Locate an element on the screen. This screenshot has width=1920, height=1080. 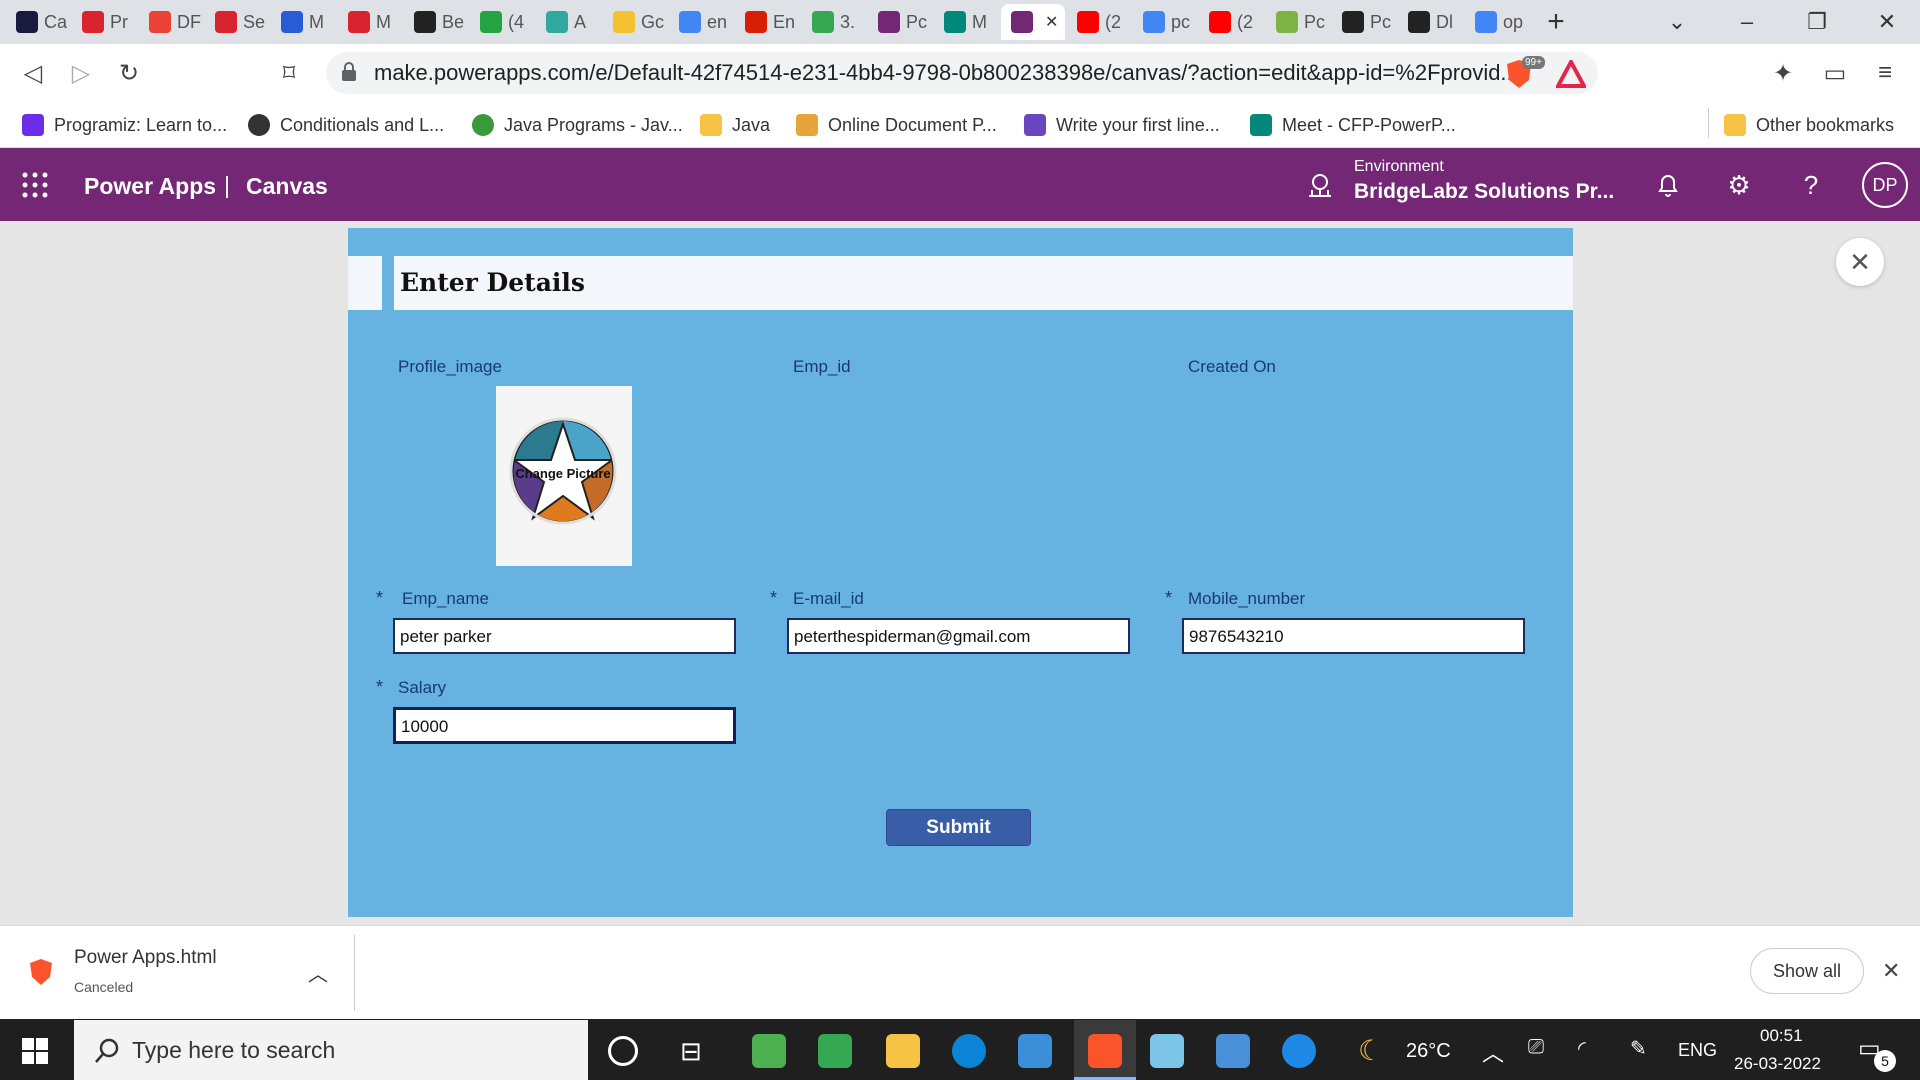
browser-tab: op is located at coordinates (1498, 22).